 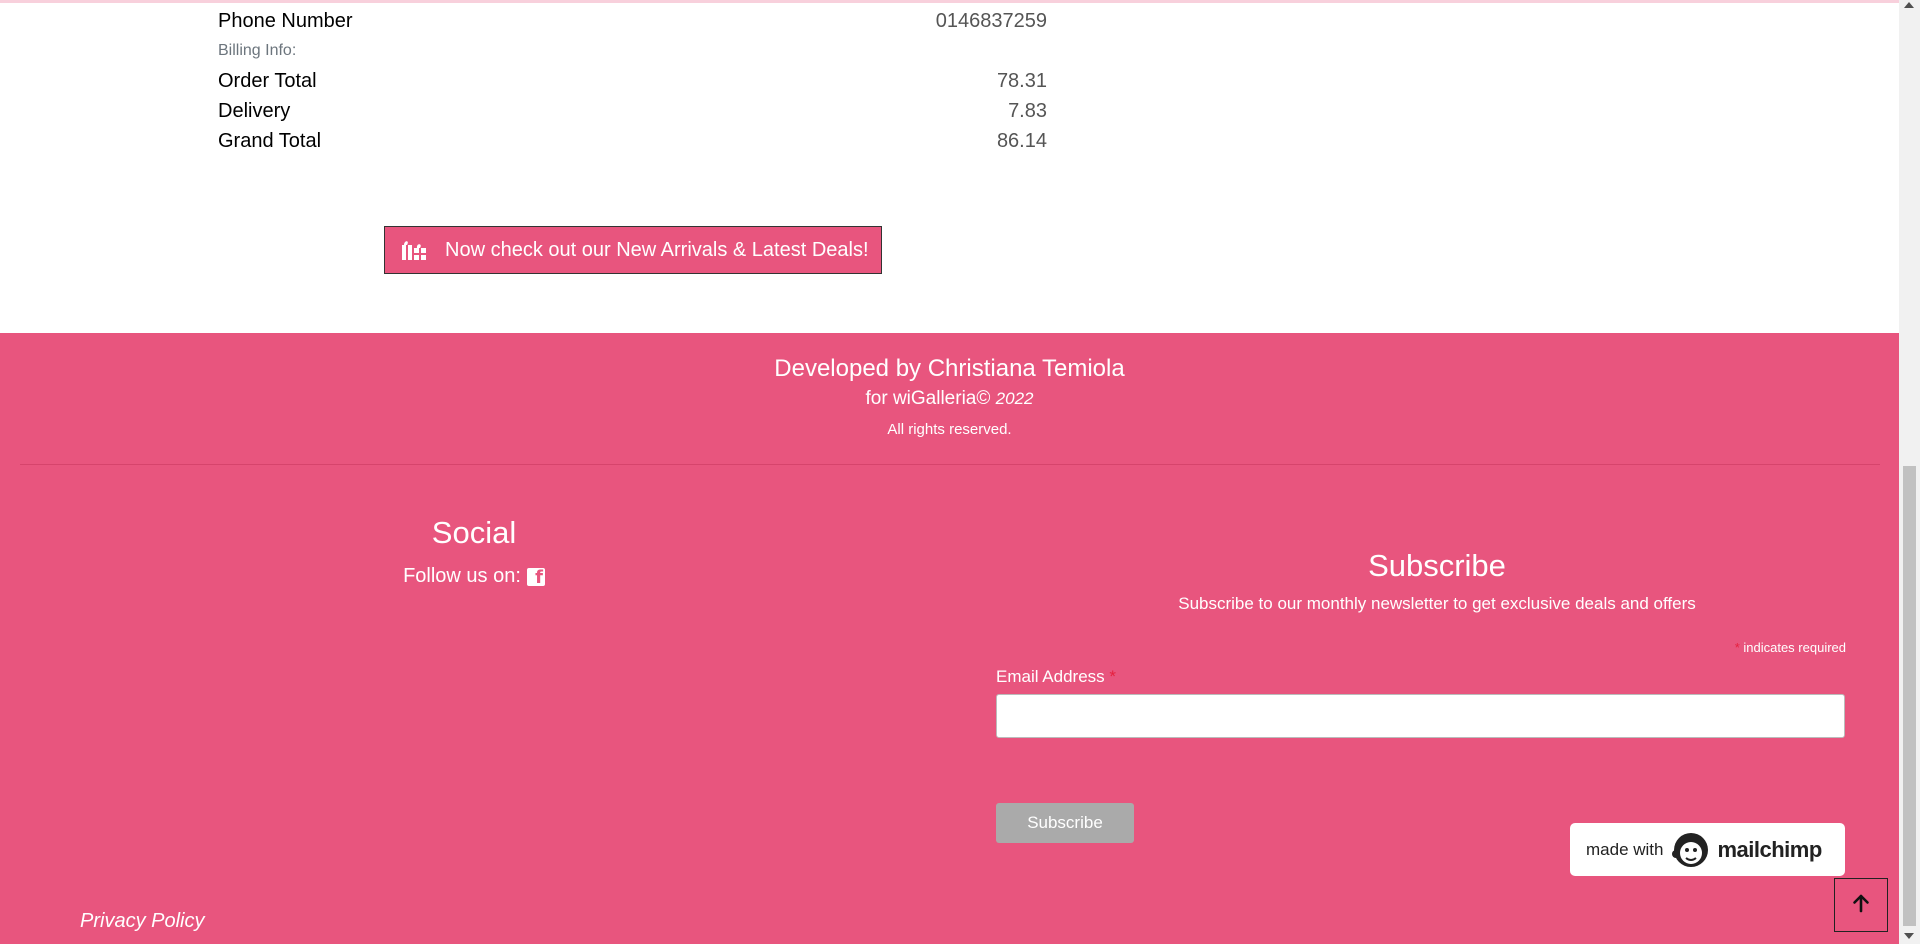 I want to click on email-label: Email Address *, so click(x=1056, y=677).